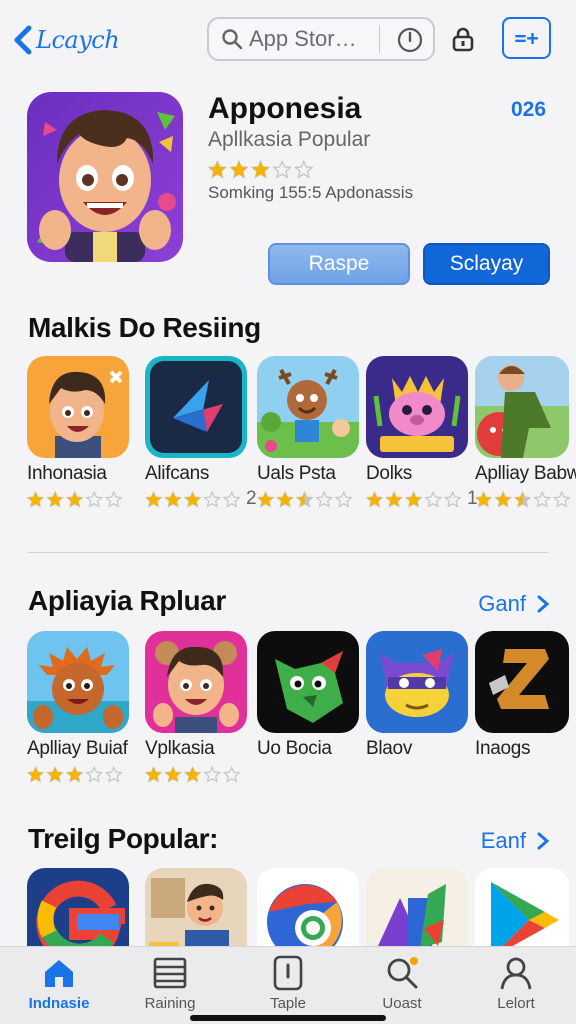 The height and width of the screenshot is (1024, 576). I want to click on tab-taple: Taple, so click(288, 983).